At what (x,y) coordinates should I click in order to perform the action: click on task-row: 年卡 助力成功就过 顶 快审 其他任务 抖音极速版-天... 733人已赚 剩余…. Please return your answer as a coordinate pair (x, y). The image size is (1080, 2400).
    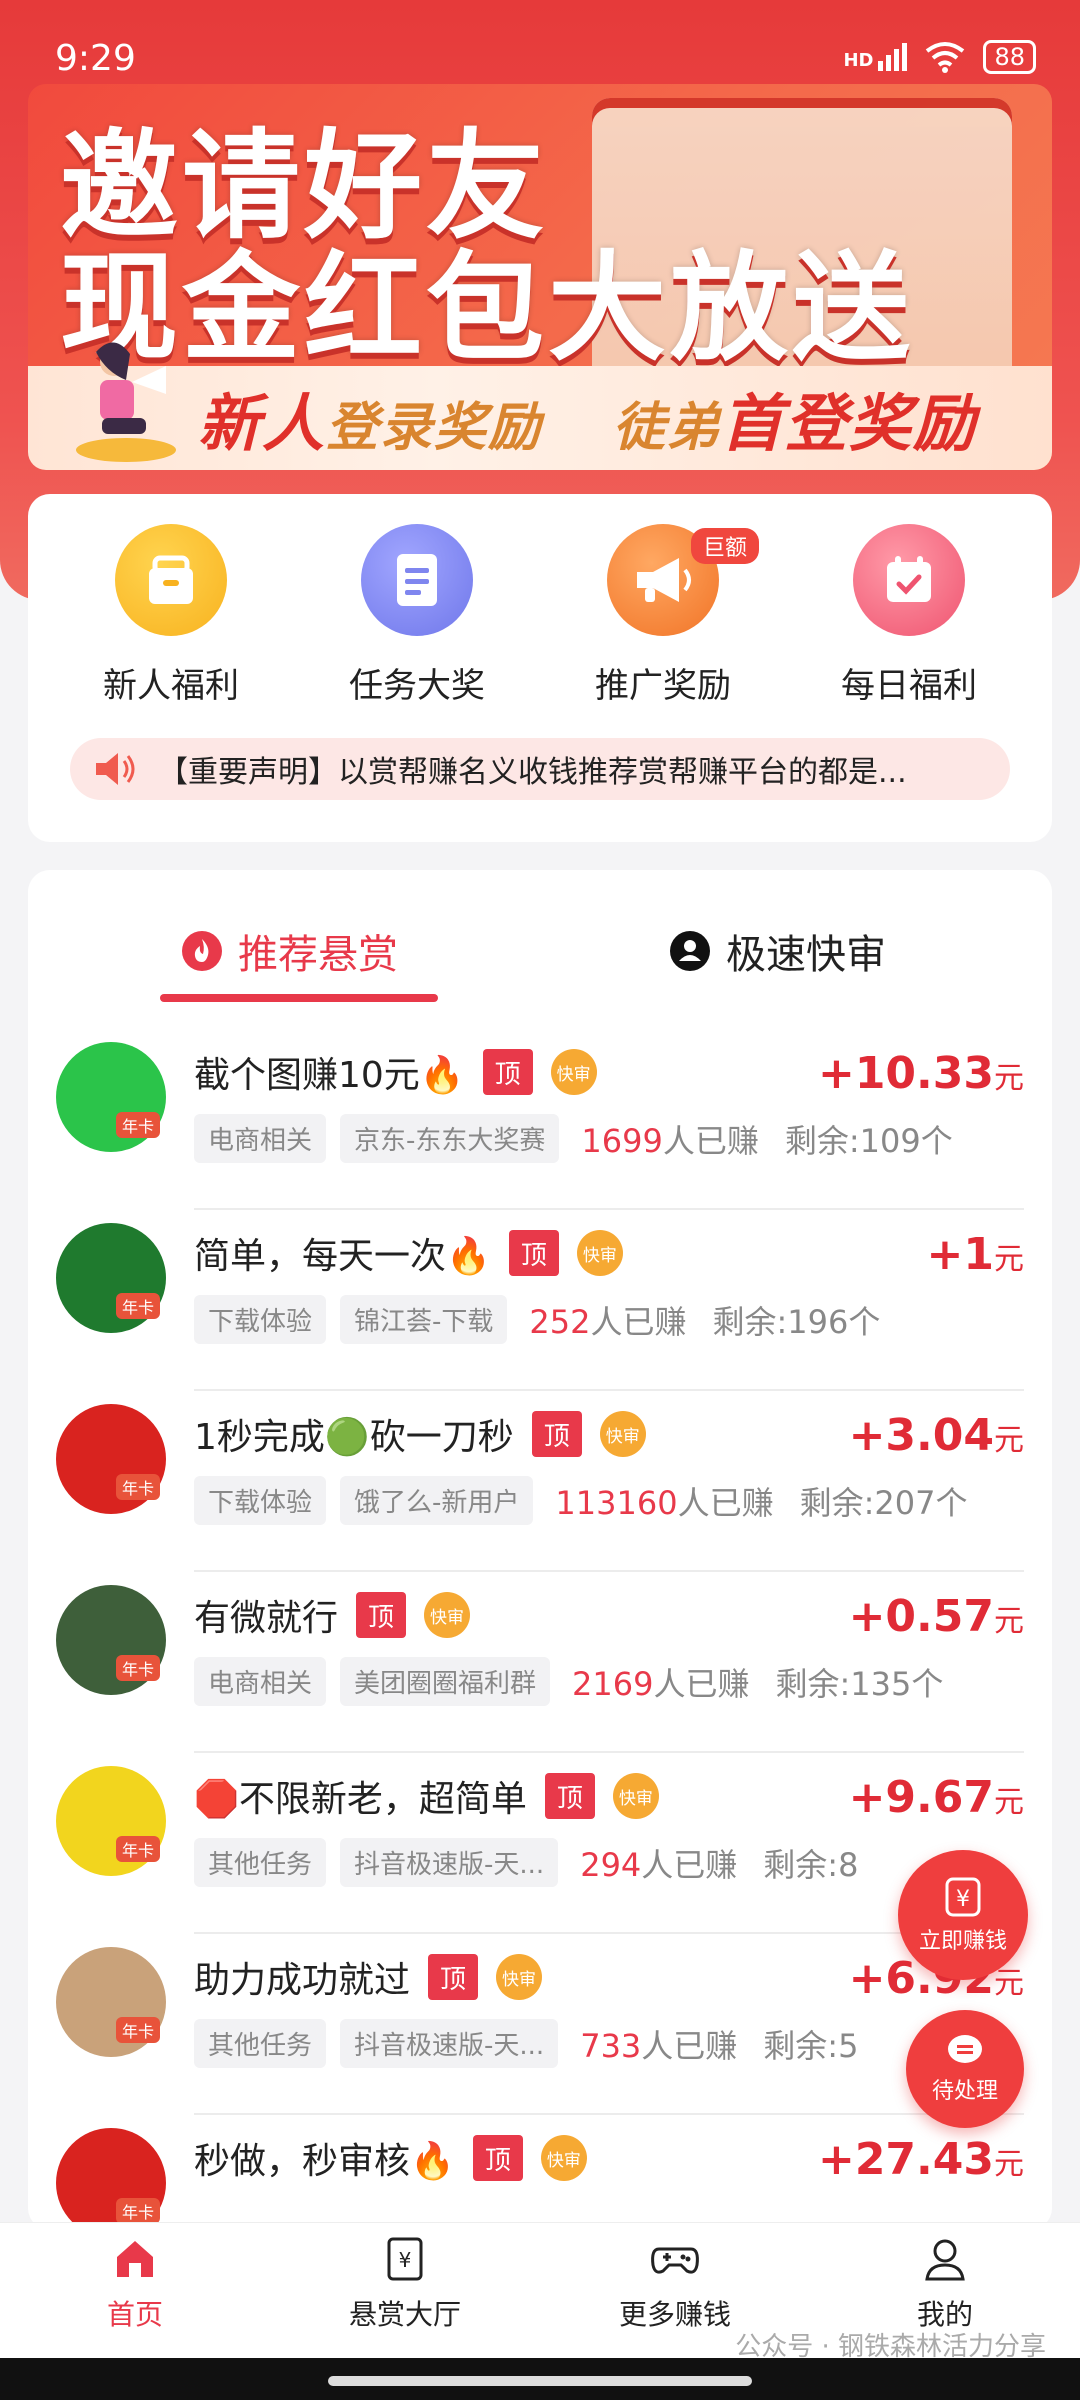
    Looking at the image, I should click on (540, 2025).